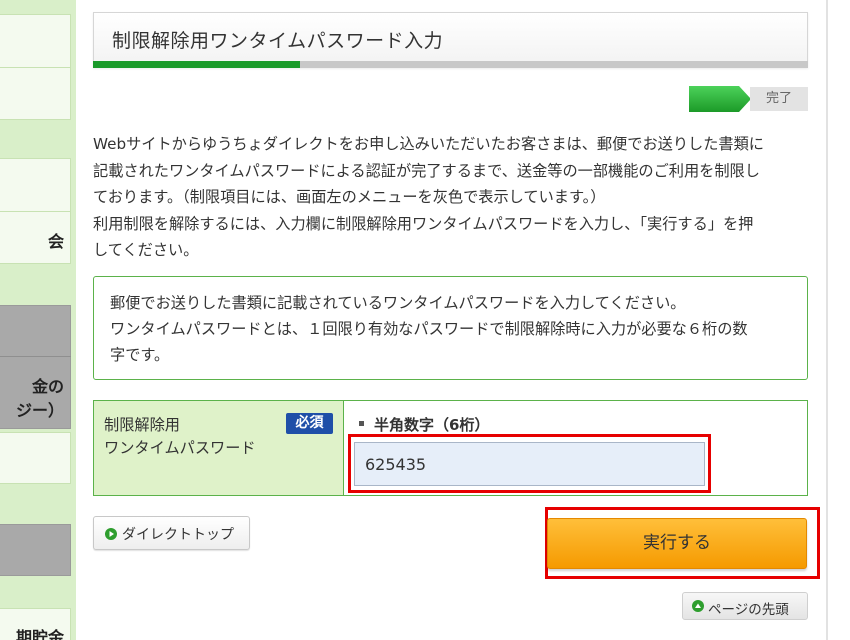 This screenshot has width=850, height=640. Describe the element at coordinates (197, 64) in the screenshot. I see `progress-bar-fill` at that location.